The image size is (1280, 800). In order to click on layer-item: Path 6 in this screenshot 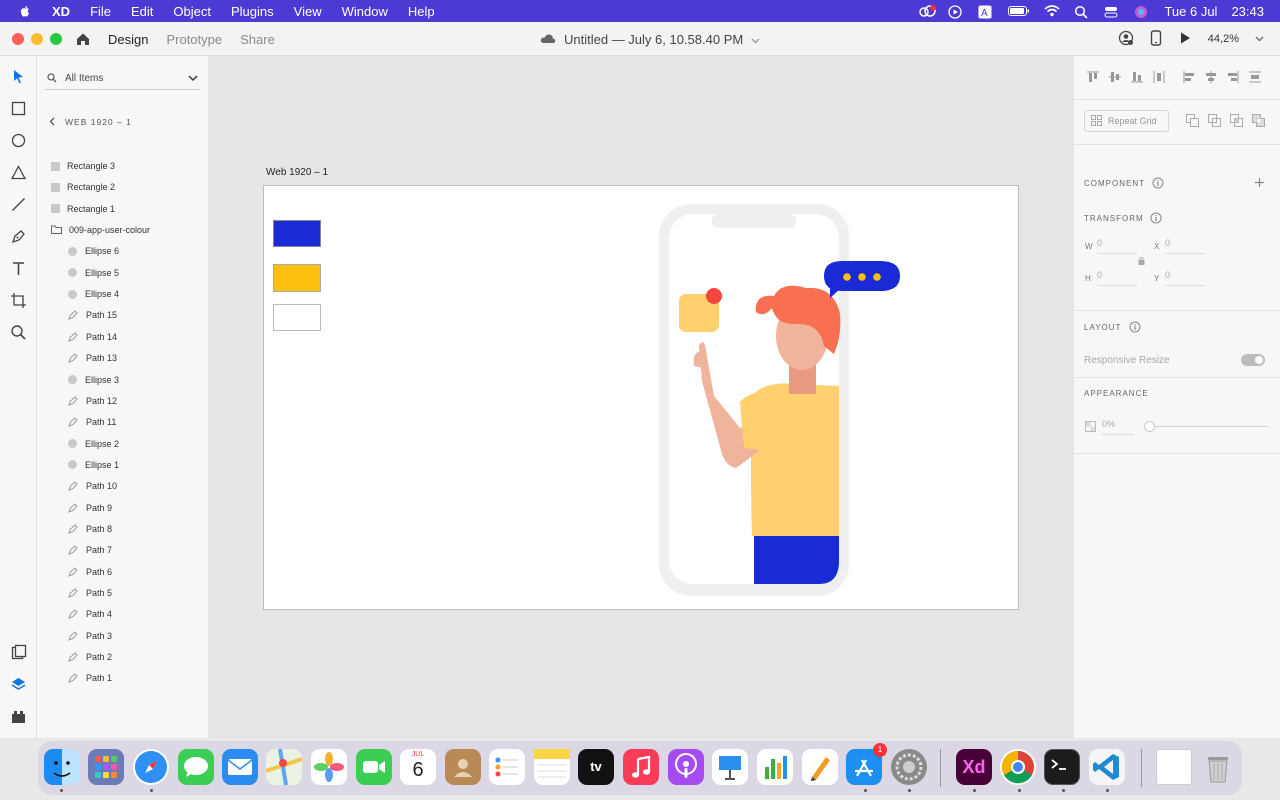, I will do `click(123, 572)`.